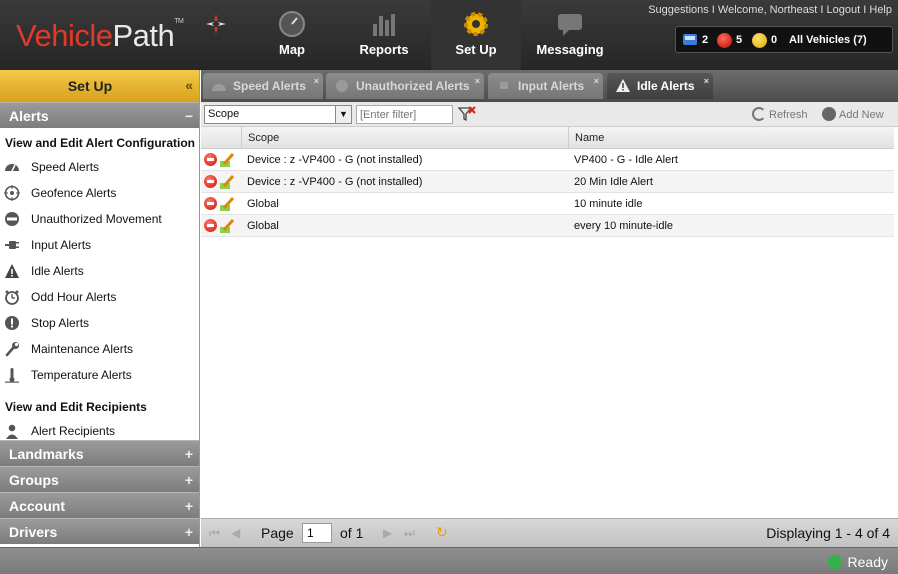 This screenshot has height=574, width=898. I want to click on chevron-down-icon: ▼, so click(343, 114).